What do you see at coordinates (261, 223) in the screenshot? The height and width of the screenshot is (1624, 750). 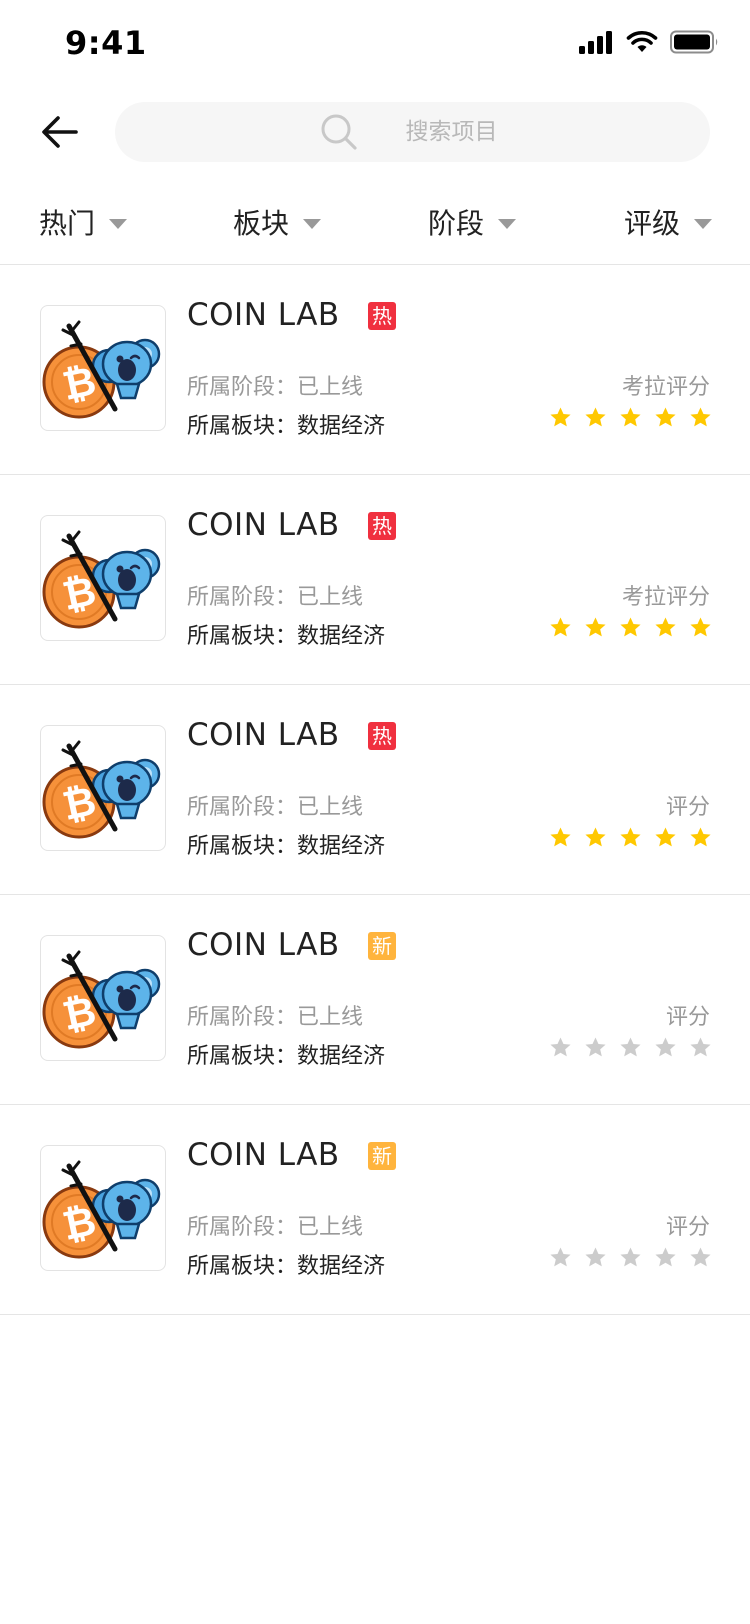 I see `filter-label: 板块` at bounding box center [261, 223].